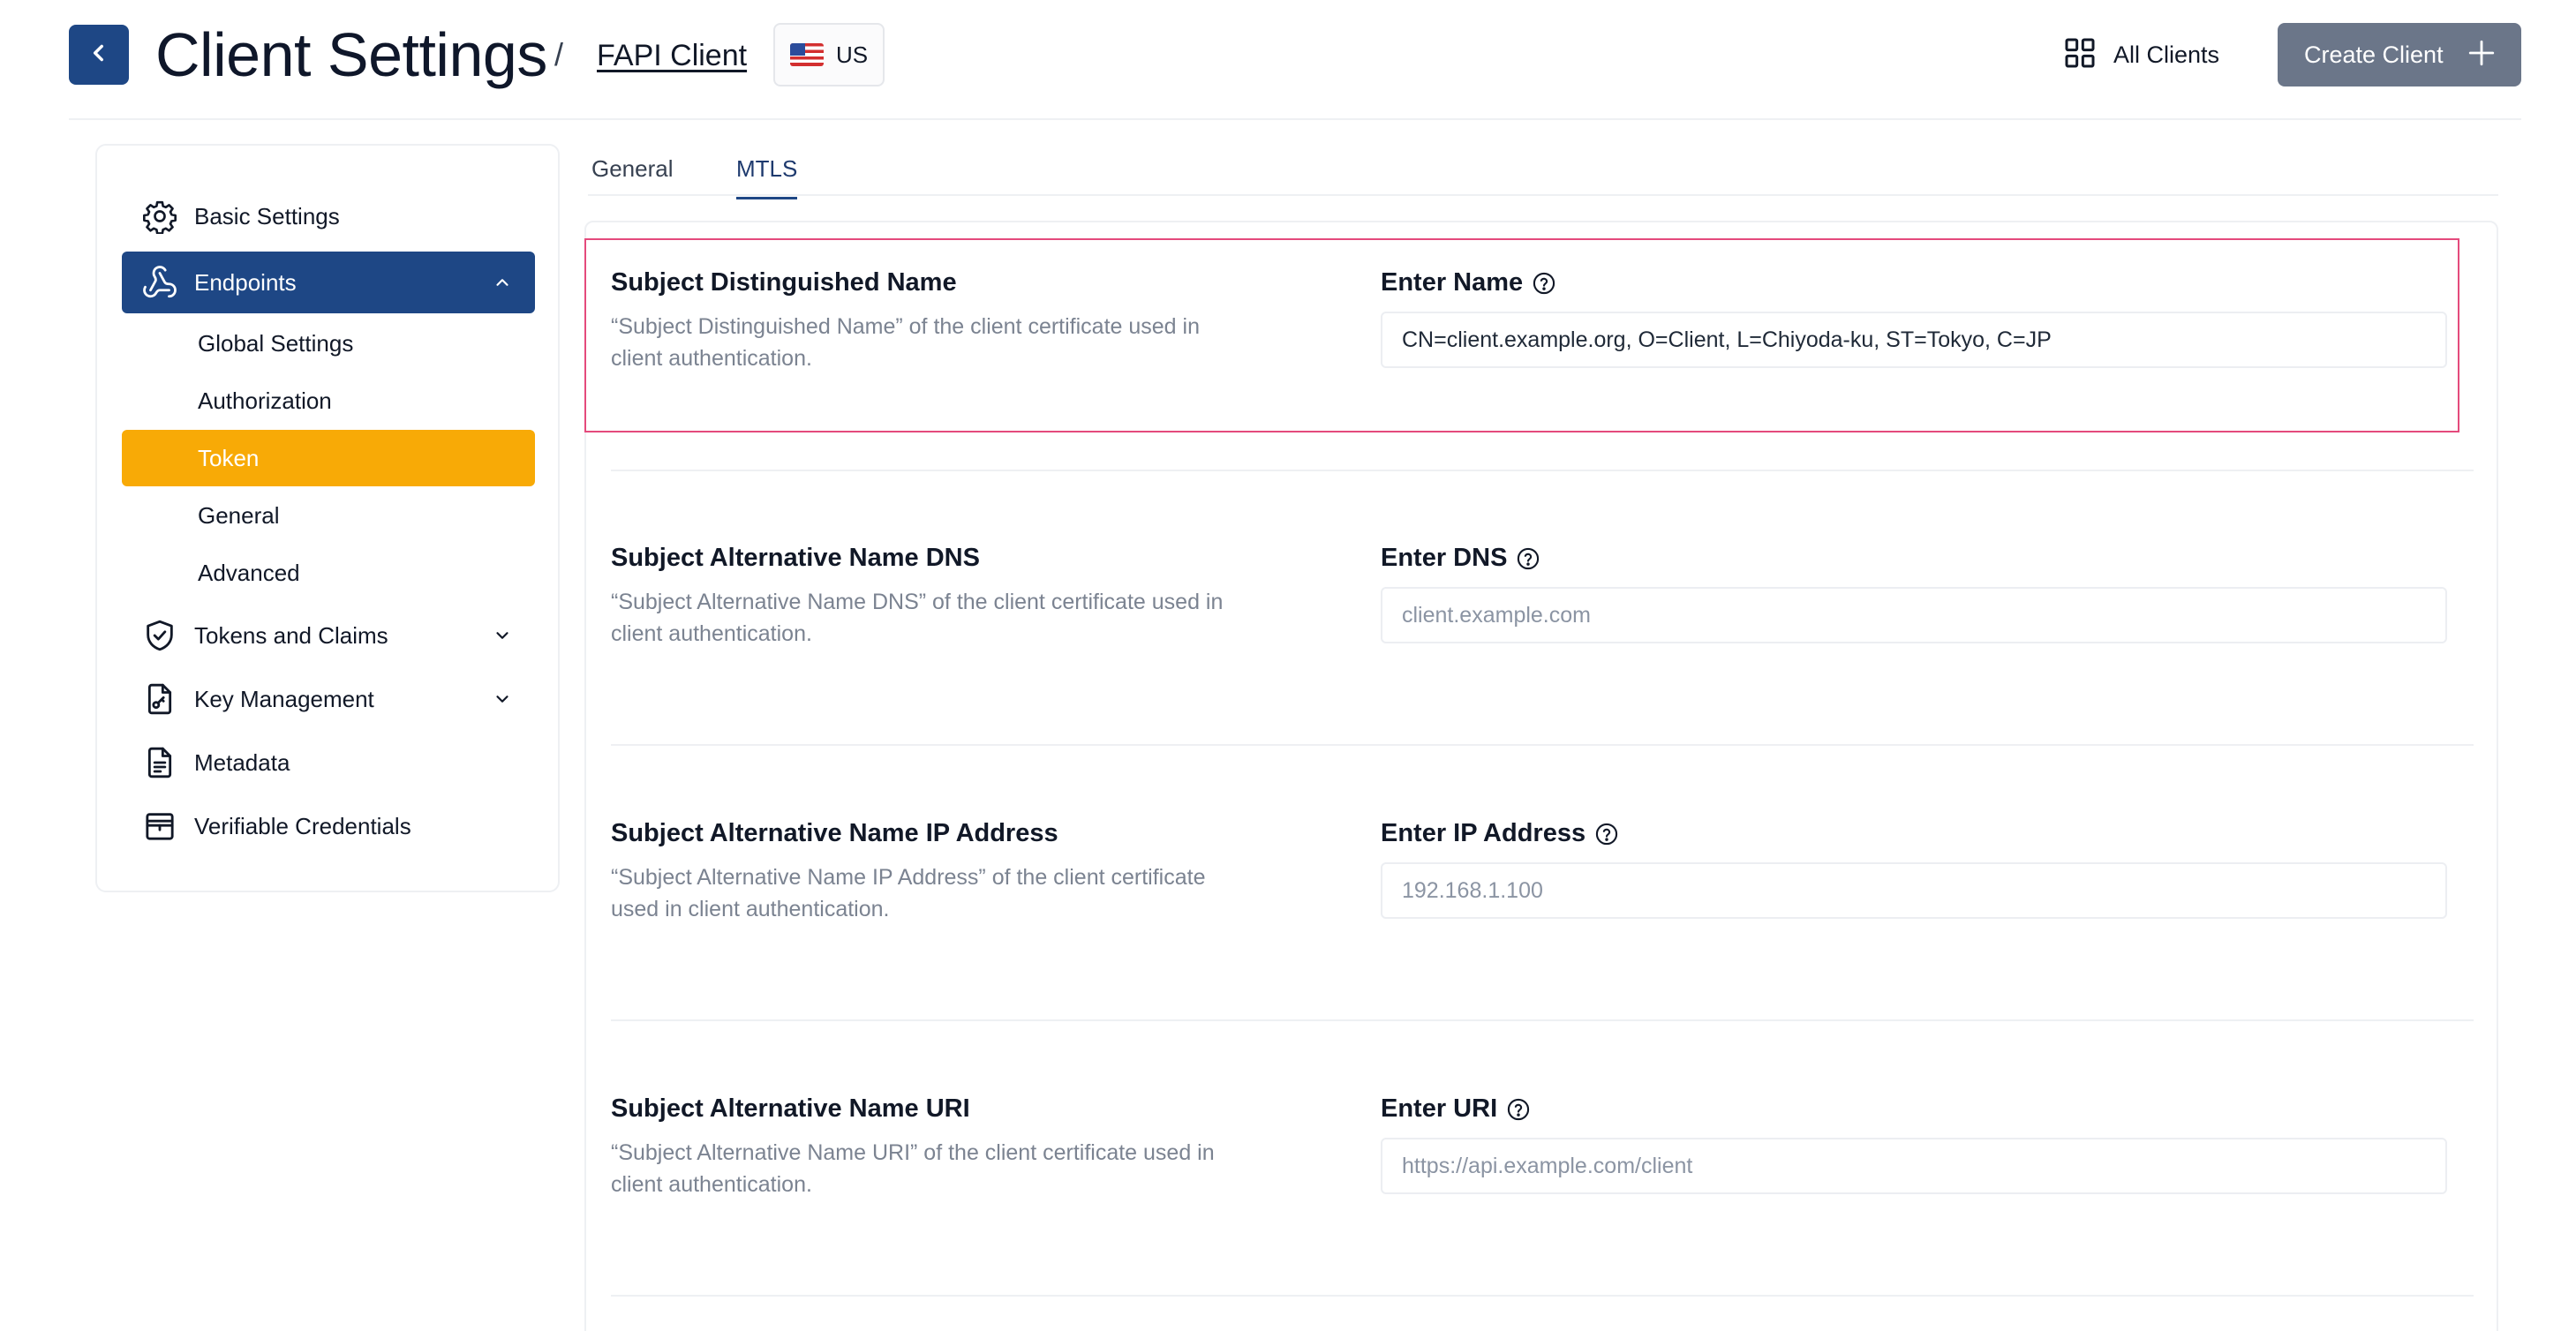 This screenshot has width=2576, height=1331. Describe the element at coordinates (242, 762) in the screenshot. I see `sidebar-item-label: Metadata` at that location.